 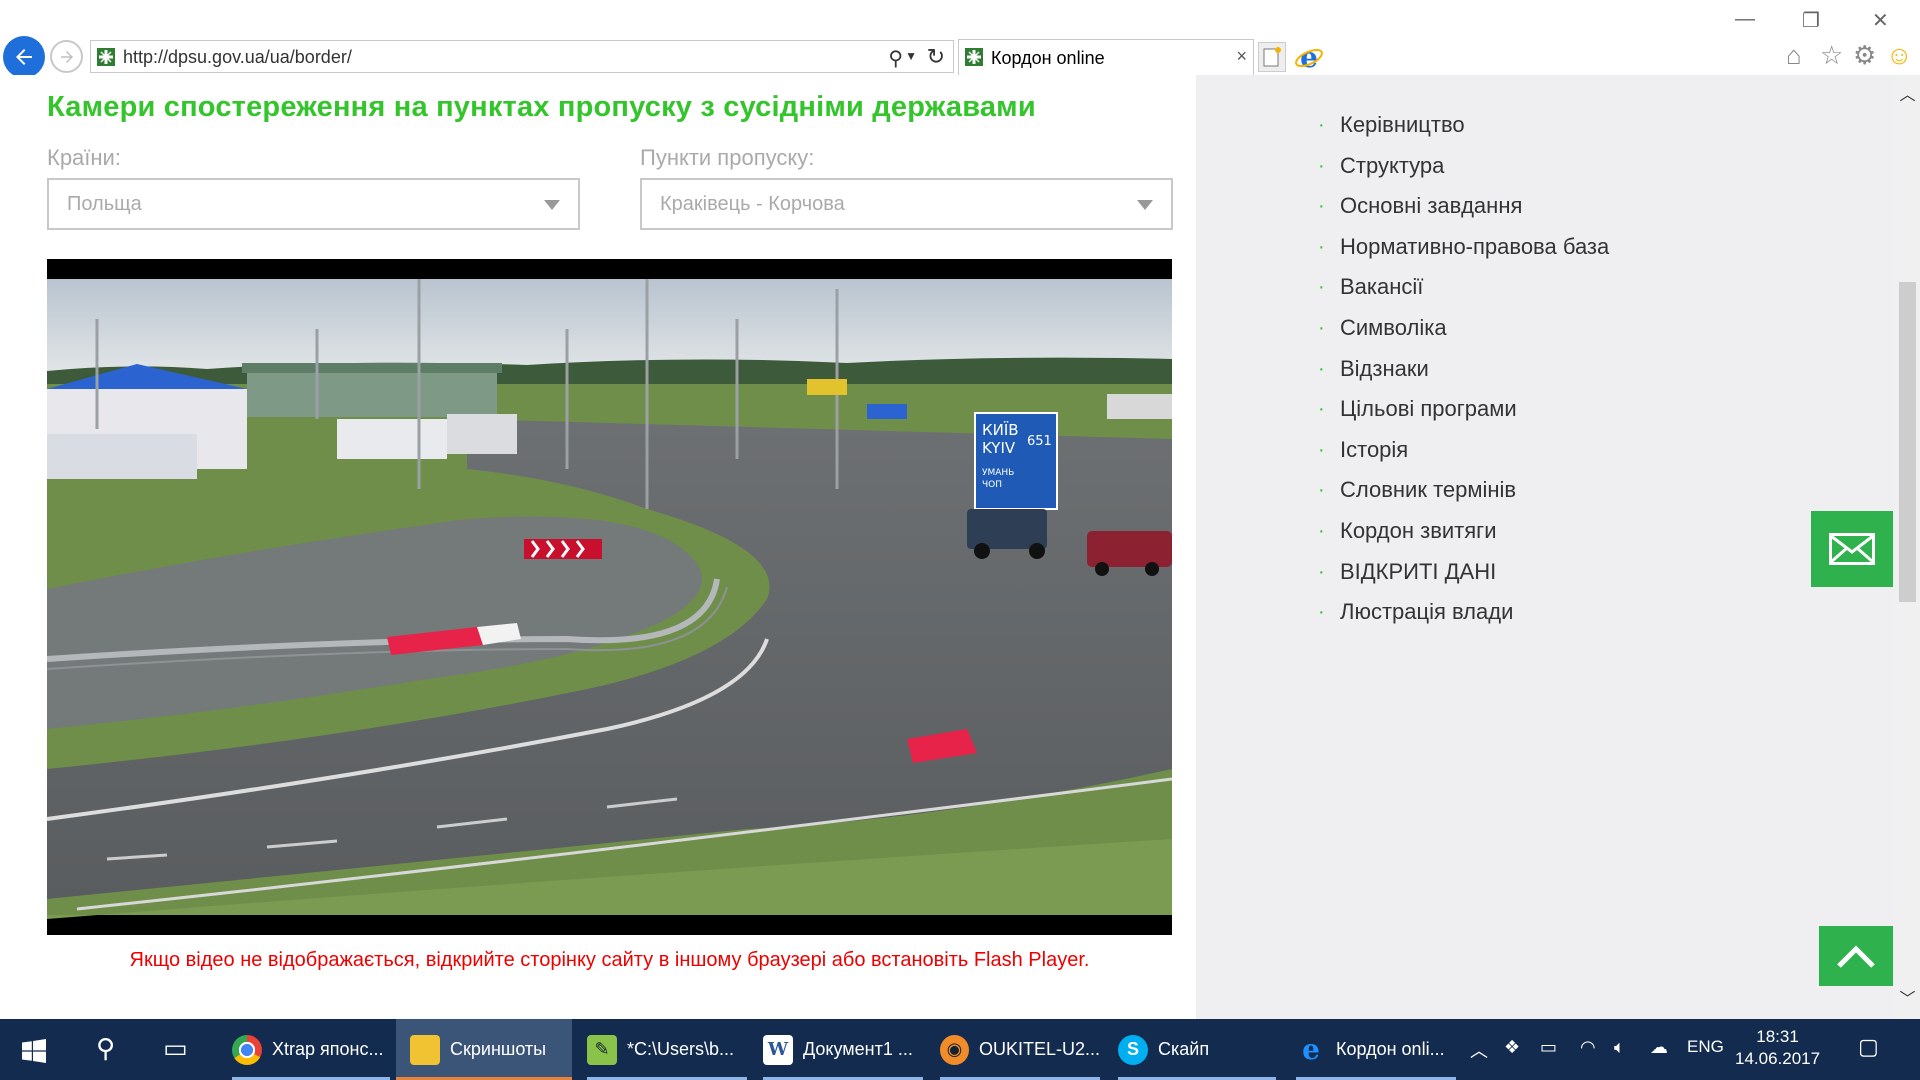 What do you see at coordinates (1374, 449) in the screenshot?
I see `sidebar-item-label: Історія` at bounding box center [1374, 449].